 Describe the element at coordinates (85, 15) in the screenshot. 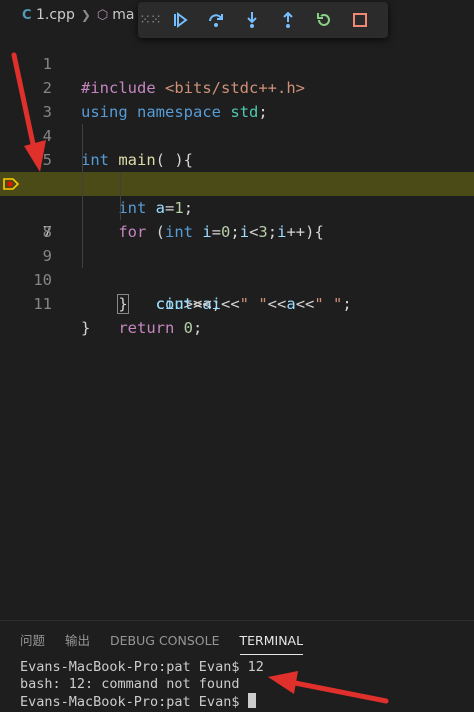

I see `chevron-right-icon: ❯` at that location.